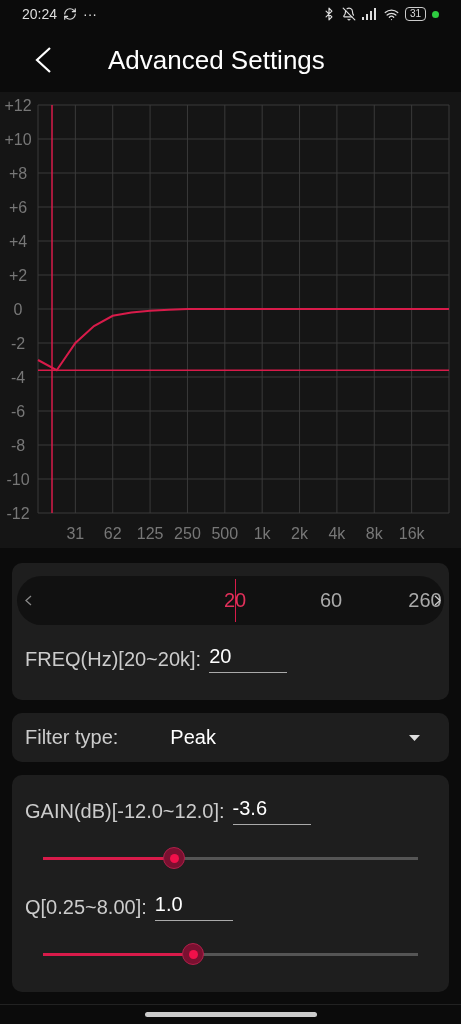 Image resolution: width=461 pixels, height=1024 pixels. I want to click on q-label: Q[0.25~8.00]:, so click(86, 907).